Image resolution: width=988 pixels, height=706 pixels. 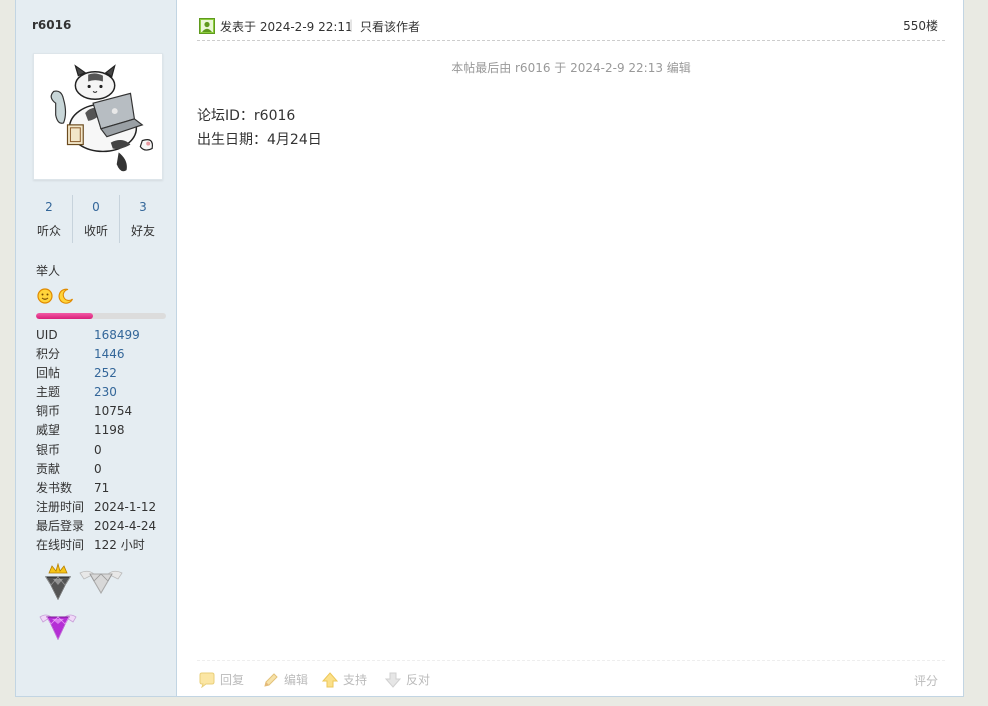 I want to click on info-value: 168499, so click(x=117, y=335).